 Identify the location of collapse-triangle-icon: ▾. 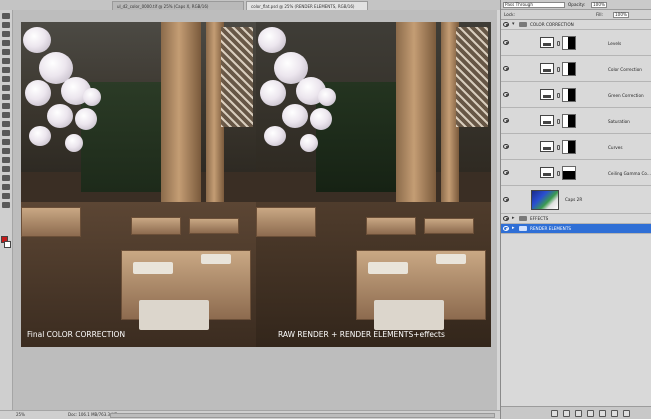
(513, 24).